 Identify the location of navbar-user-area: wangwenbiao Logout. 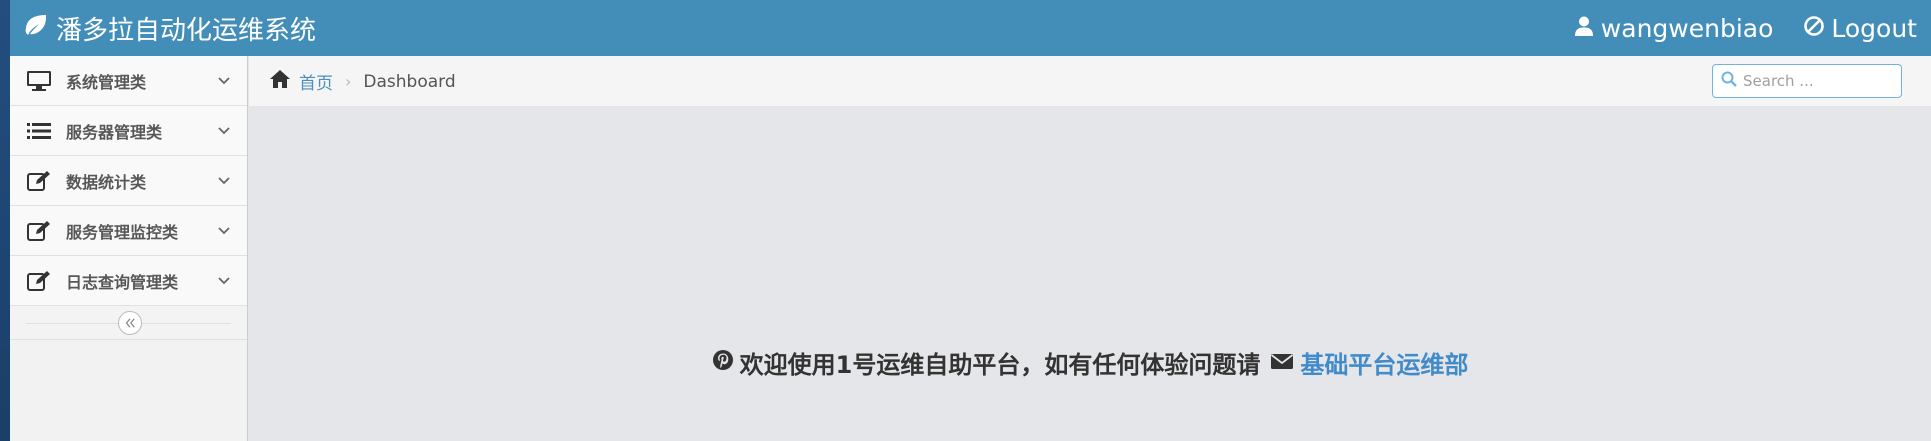
(1745, 28).